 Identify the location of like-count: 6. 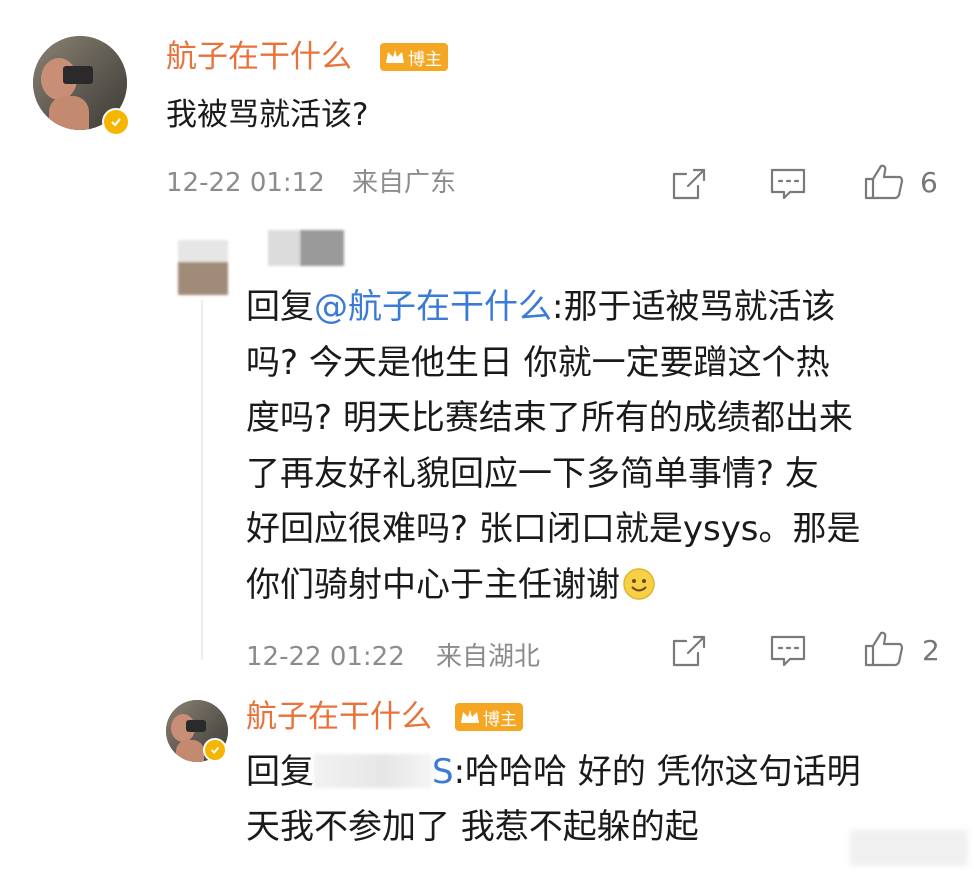
(929, 182).